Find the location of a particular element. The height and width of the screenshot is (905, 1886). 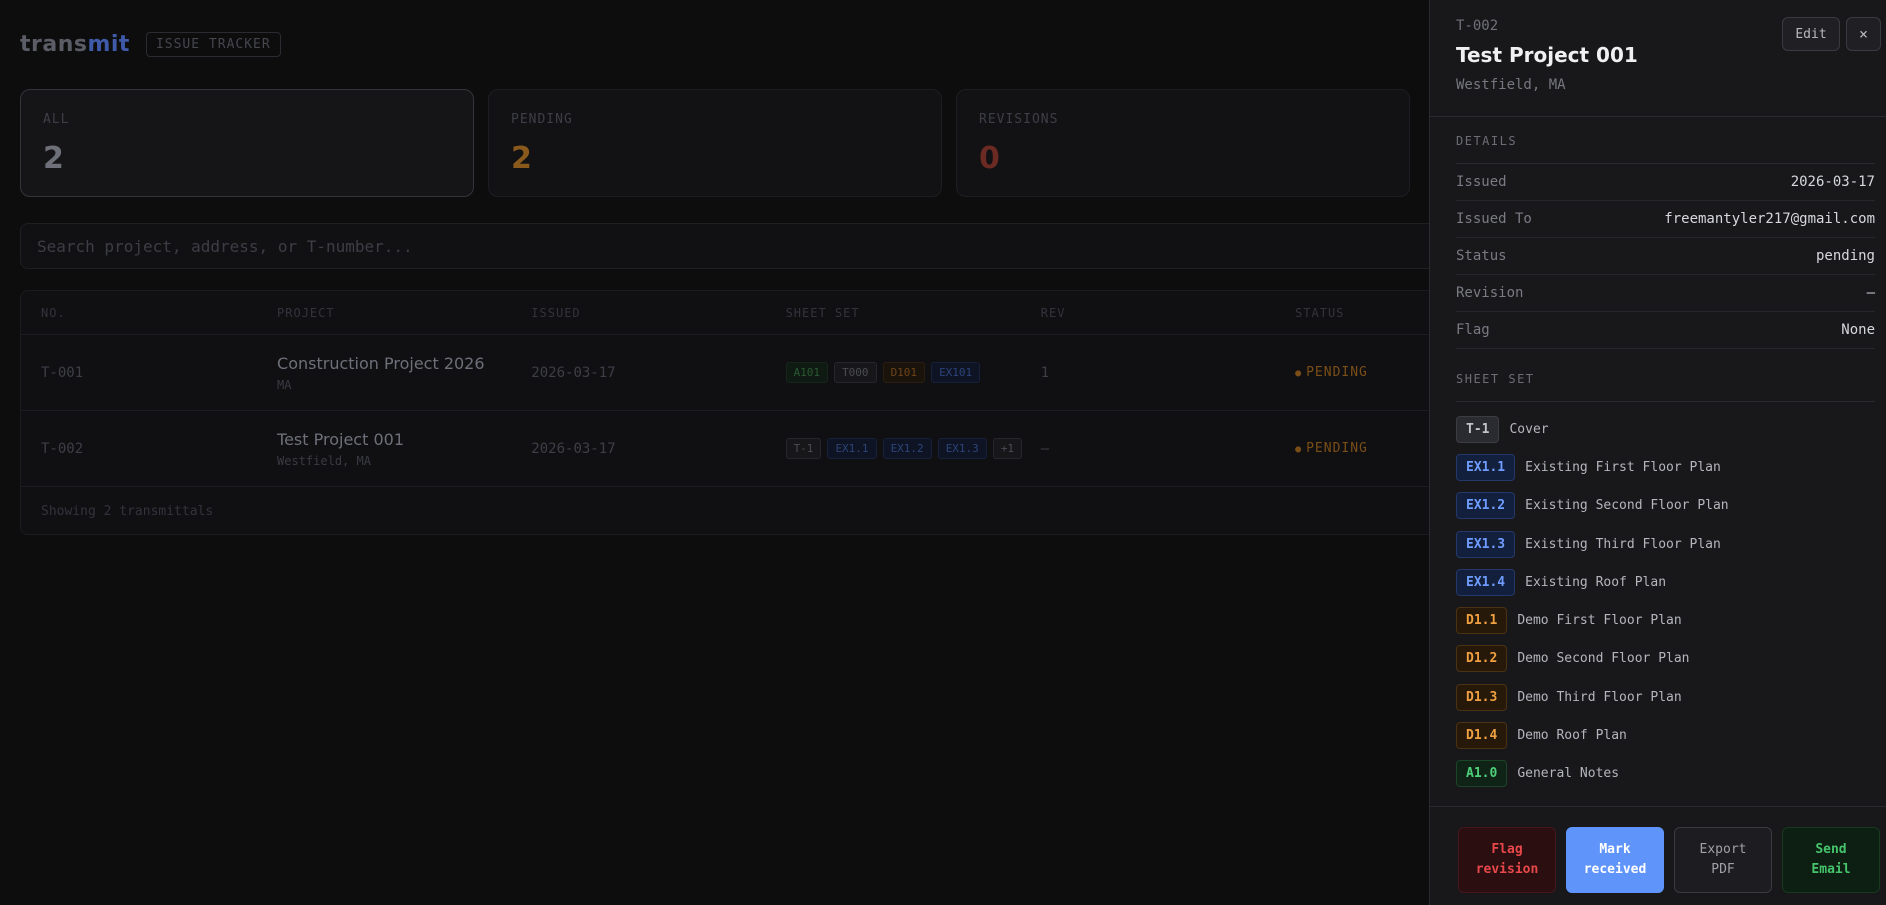

detail-value: freemantyler217@gmail.com is located at coordinates (1769, 219).